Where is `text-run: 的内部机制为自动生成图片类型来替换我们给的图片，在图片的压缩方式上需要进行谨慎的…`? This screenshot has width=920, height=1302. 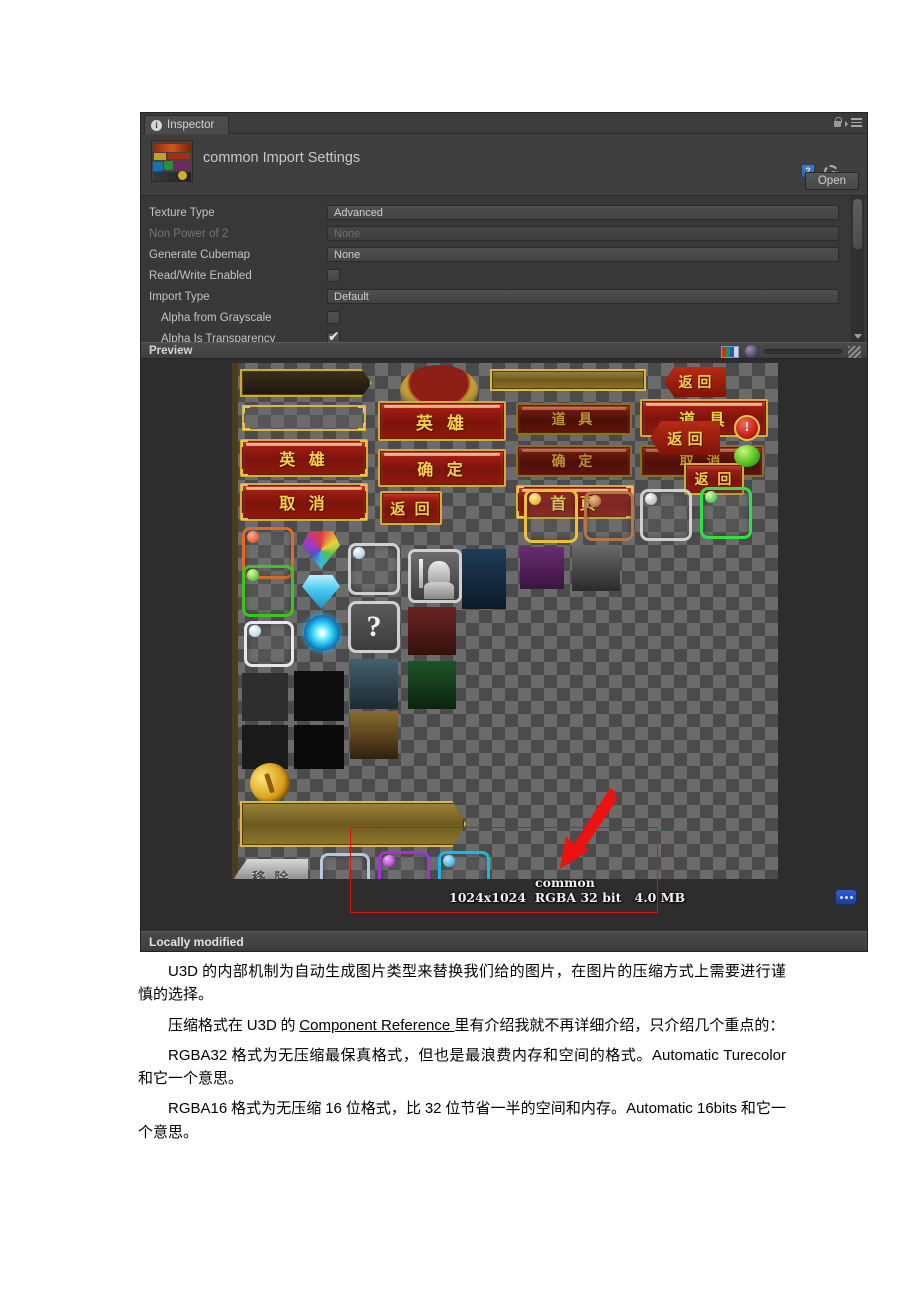 text-run: 的内部机制为自动生成图片类型来替换我们给的图片，在图片的压缩方式上需要进行谨慎的… is located at coordinates (462, 984).